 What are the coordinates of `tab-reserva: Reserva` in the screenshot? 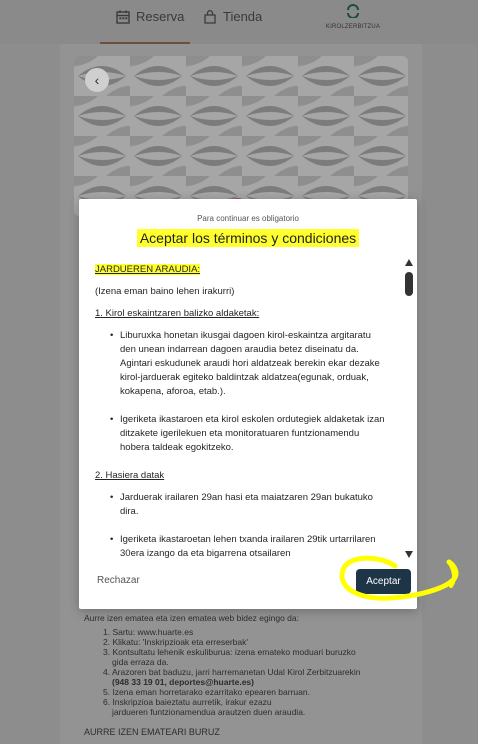 It's located at (150, 16).